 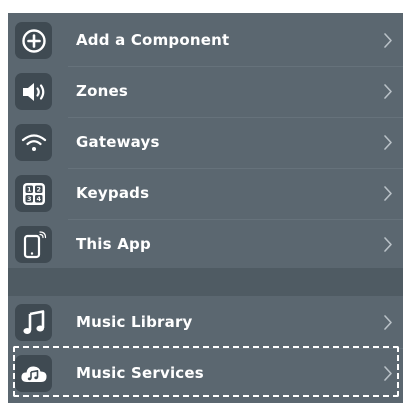 What do you see at coordinates (113, 244) in the screenshot?
I see `menu-item-label: This App` at bounding box center [113, 244].